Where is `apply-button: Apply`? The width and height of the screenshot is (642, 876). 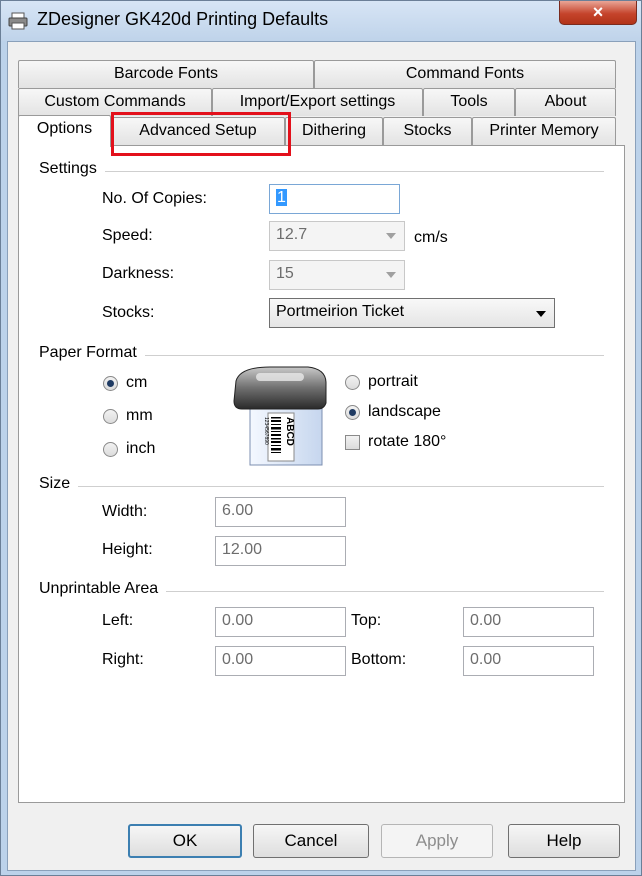 apply-button: Apply is located at coordinates (437, 841).